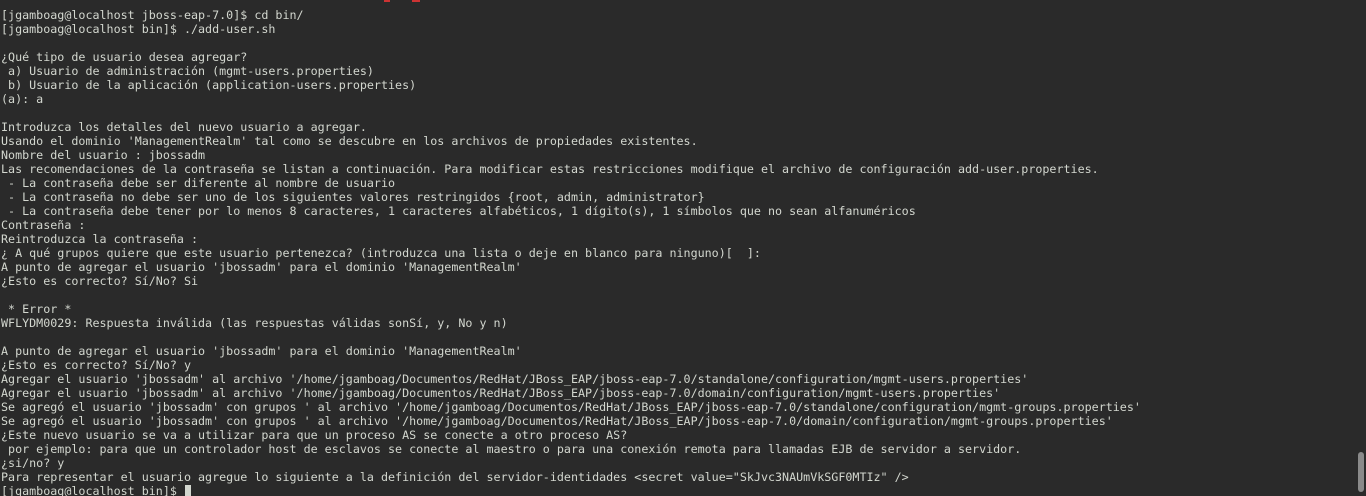  What do you see at coordinates (138, 29) in the screenshot?
I see `terminal-line: [jgamboag@localhost bin]$ ./add-user.sh` at bounding box center [138, 29].